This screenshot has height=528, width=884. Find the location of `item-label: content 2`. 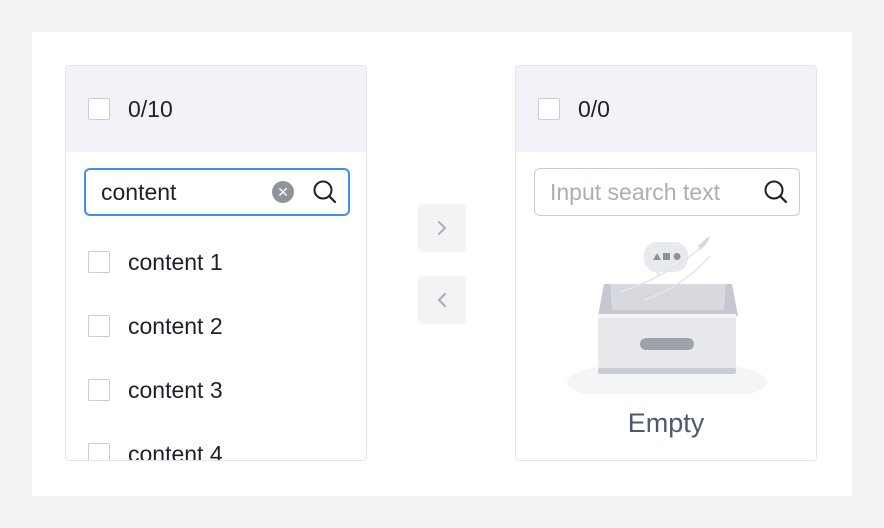

item-label: content 2 is located at coordinates (175, 325).